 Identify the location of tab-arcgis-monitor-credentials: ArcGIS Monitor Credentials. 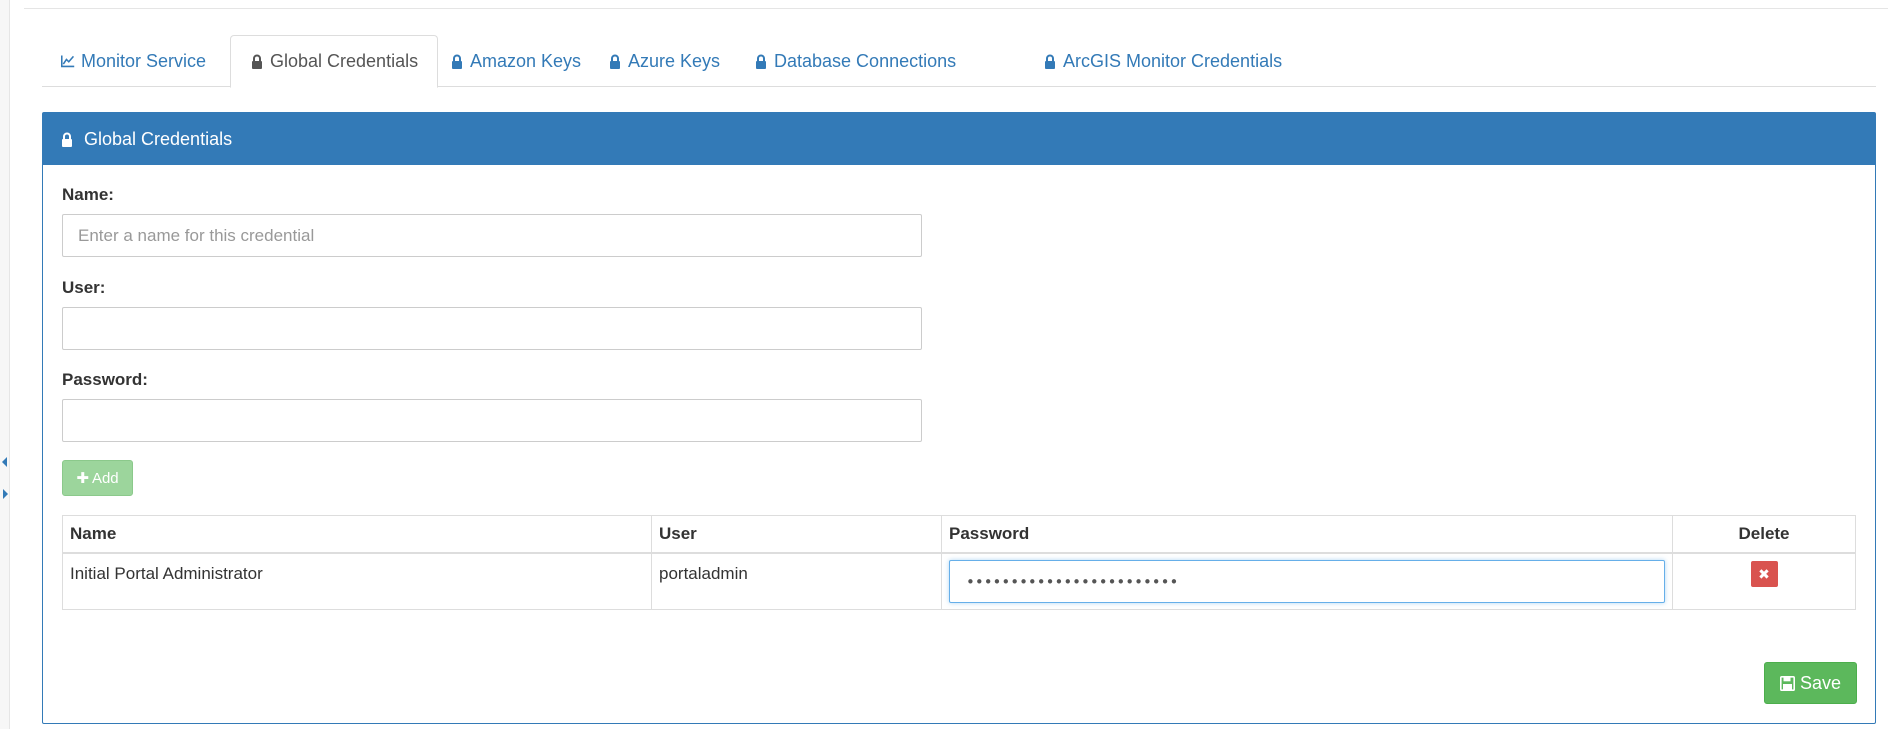
(1162, 61).